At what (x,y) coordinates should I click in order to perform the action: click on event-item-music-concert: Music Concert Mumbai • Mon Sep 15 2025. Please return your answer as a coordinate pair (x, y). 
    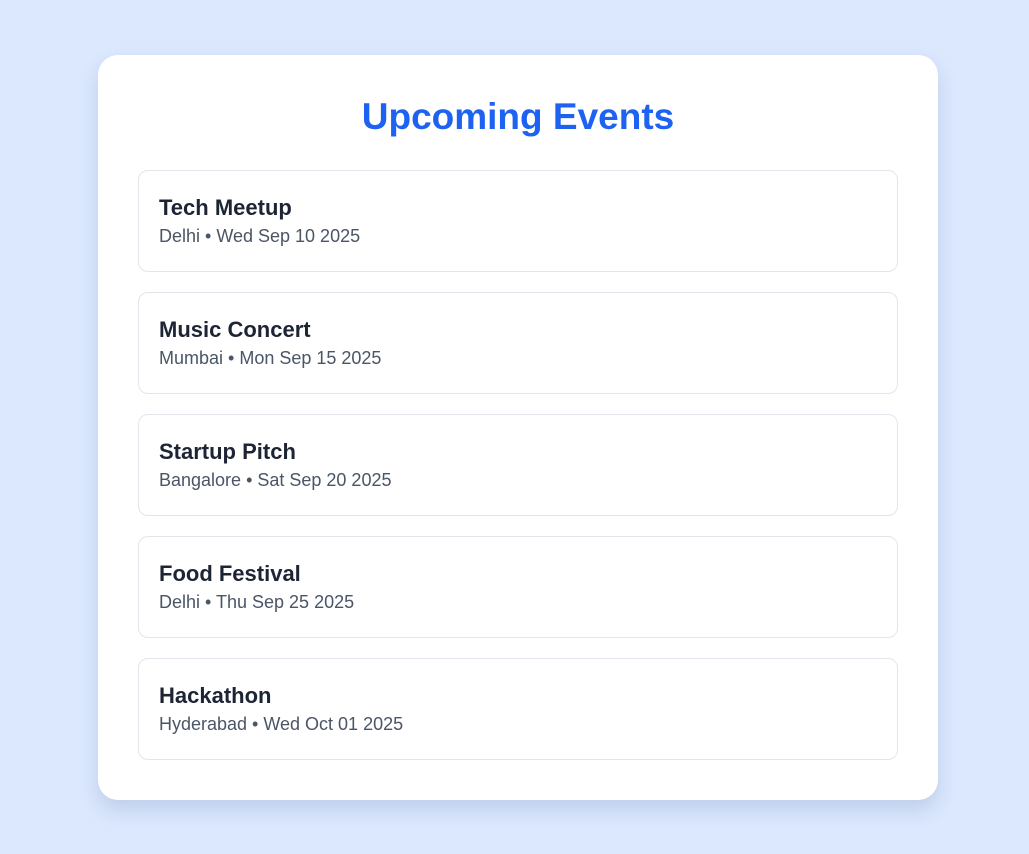
    Looking at the image, I should click on (518, 343).